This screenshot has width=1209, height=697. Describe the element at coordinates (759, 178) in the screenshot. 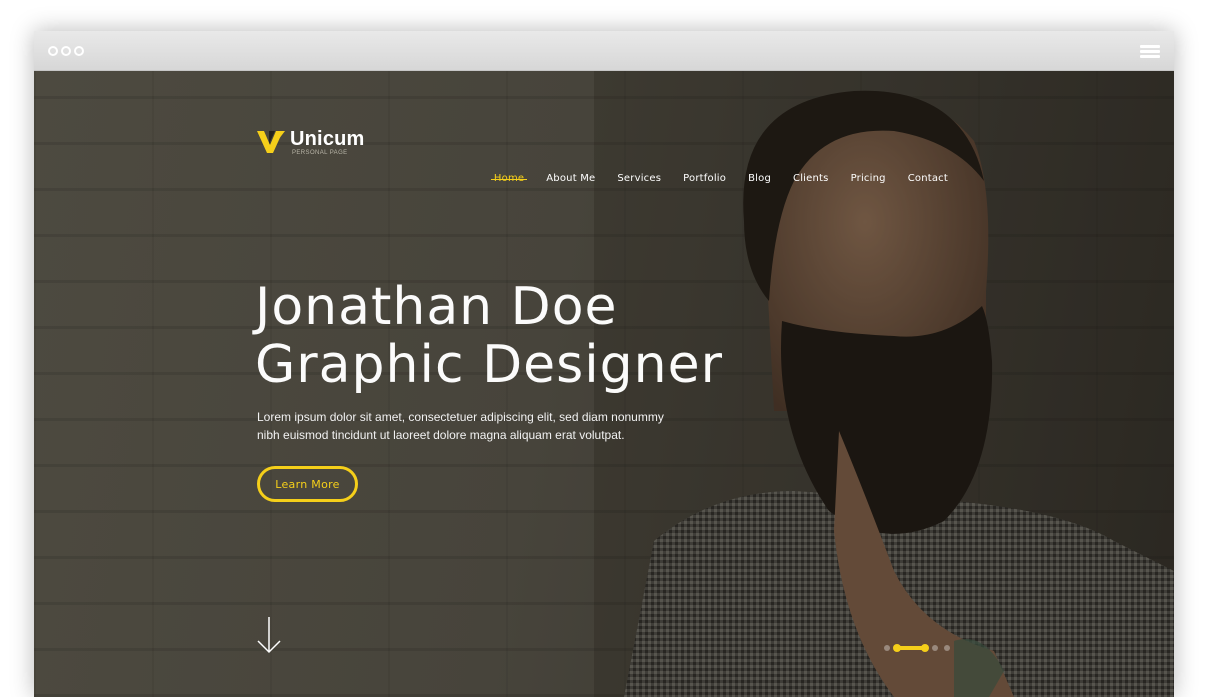

I see `nav-item-blog: Blog` at that location.